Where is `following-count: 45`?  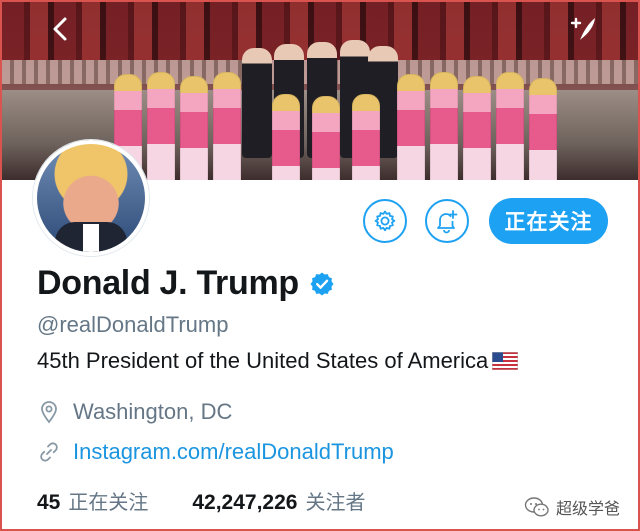 following-count: 45 is located at coordinates (49, 502).